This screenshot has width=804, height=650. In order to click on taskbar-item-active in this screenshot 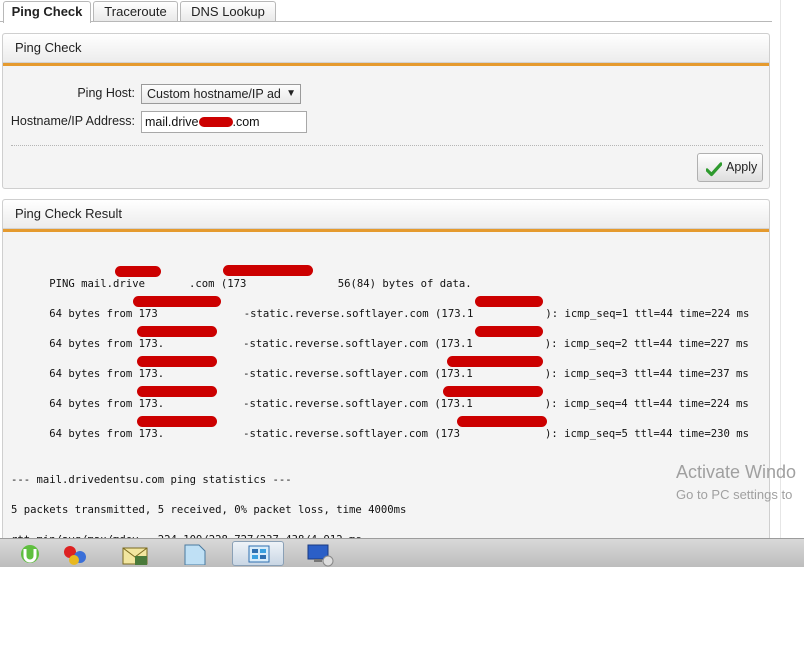, I will do `click(258, 553)`.